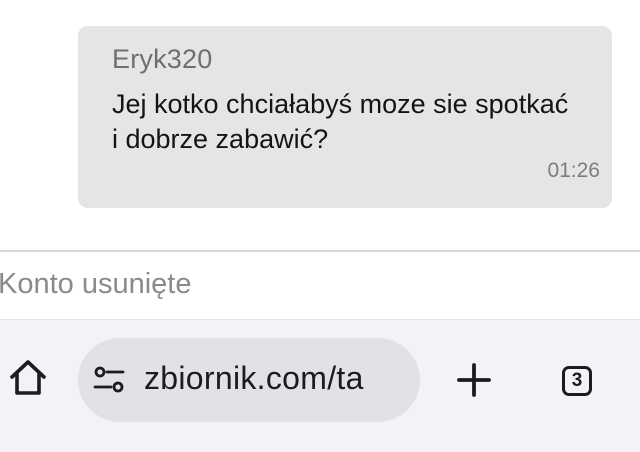 This screenshot has height=452, width=640. I want to click on url-bar: zbiornik.com/ta, so click(249, 380).